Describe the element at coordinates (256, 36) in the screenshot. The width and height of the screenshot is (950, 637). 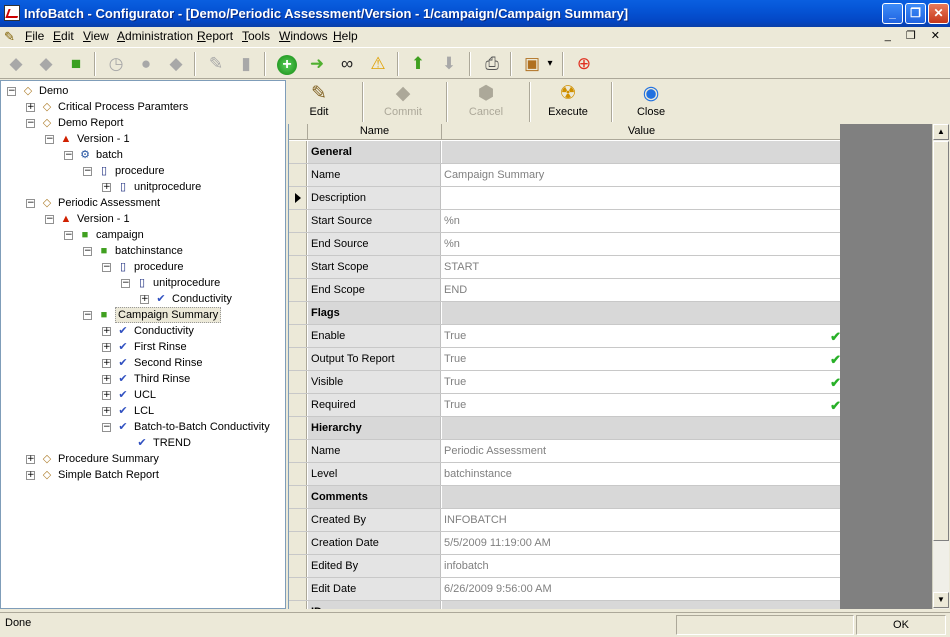
I see `menu-tools: Tools` at that location.